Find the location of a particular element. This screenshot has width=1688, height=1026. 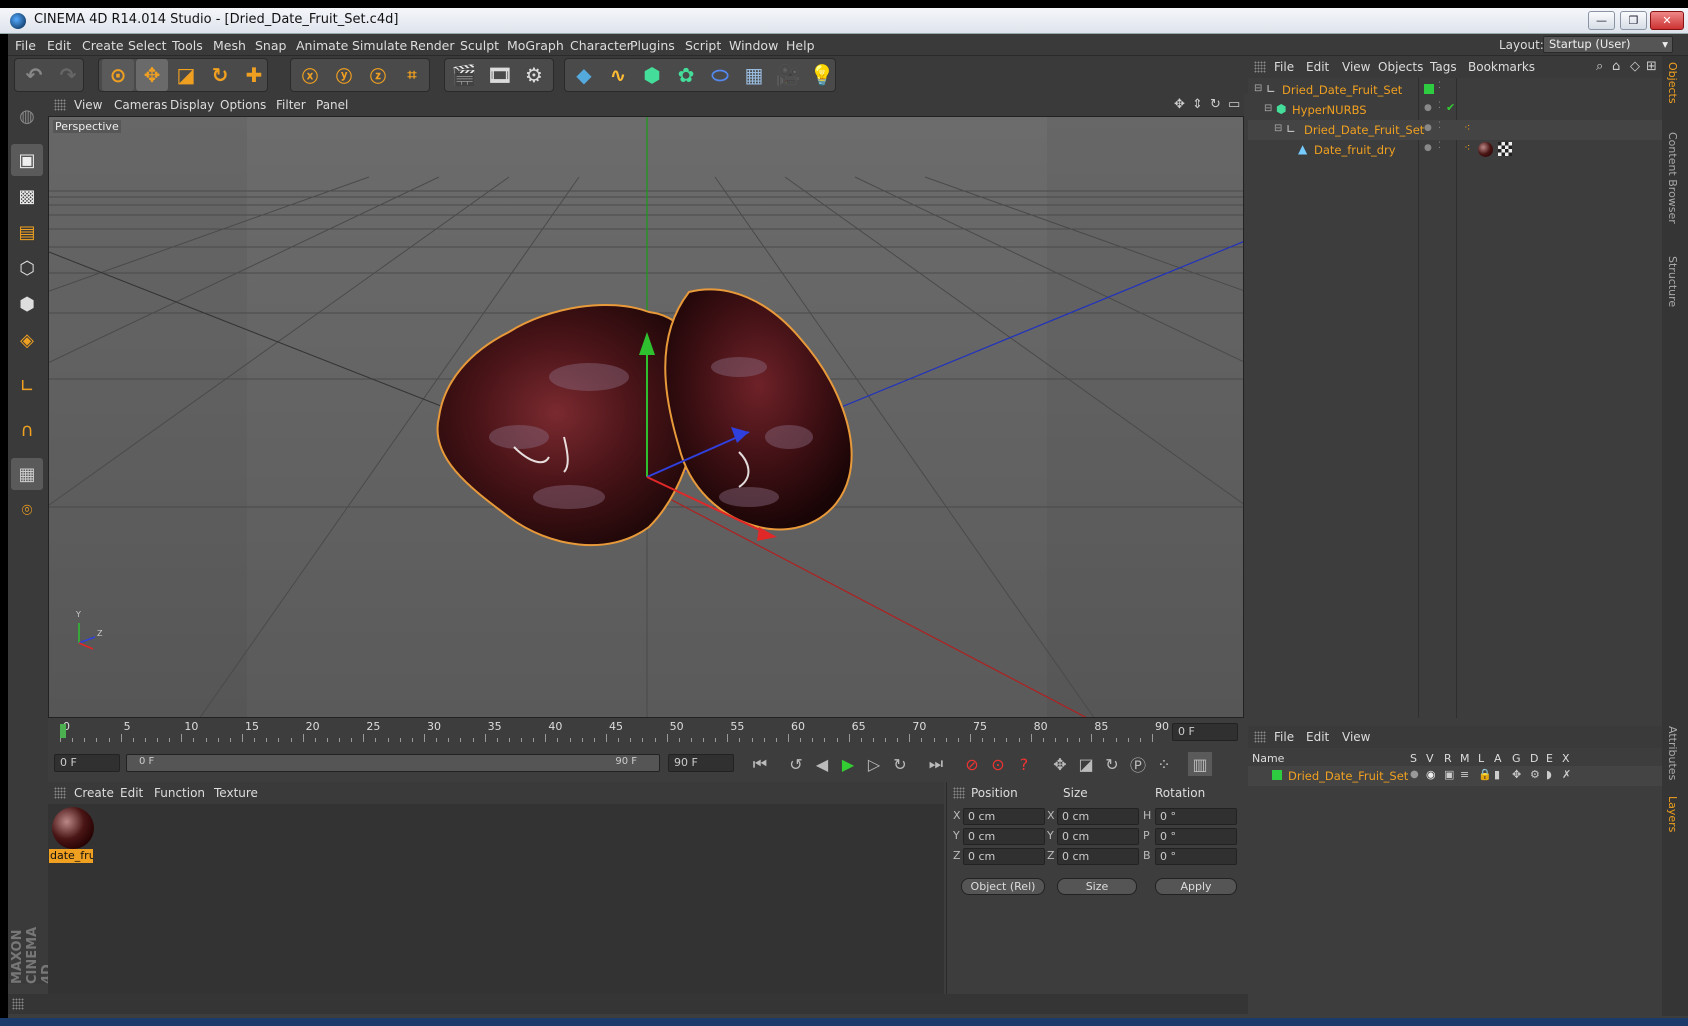

visibility-dots-icon: ● is located at coordinates (1428, 128).